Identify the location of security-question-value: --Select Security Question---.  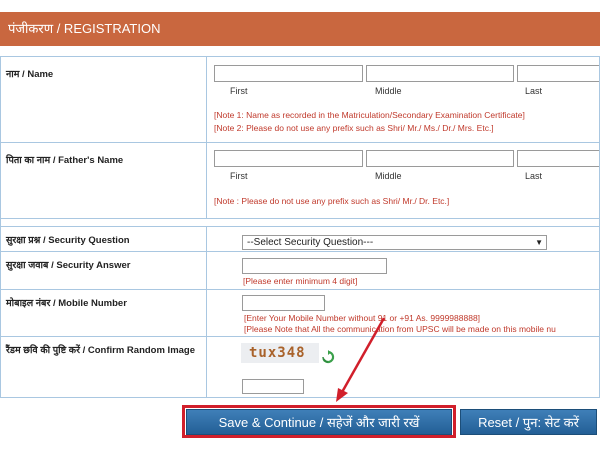
(310, 242).